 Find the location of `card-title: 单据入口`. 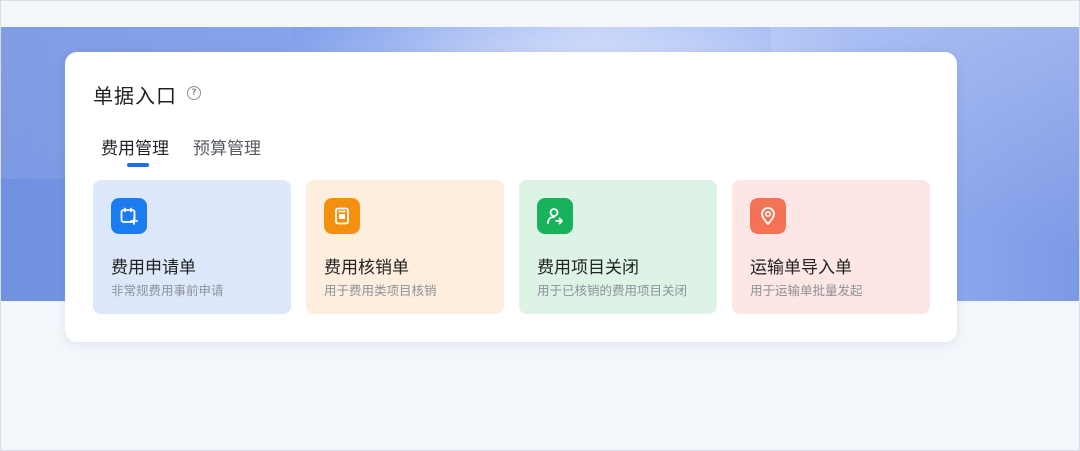

card-title: 单据入口 is located at coordinates (135, 96).